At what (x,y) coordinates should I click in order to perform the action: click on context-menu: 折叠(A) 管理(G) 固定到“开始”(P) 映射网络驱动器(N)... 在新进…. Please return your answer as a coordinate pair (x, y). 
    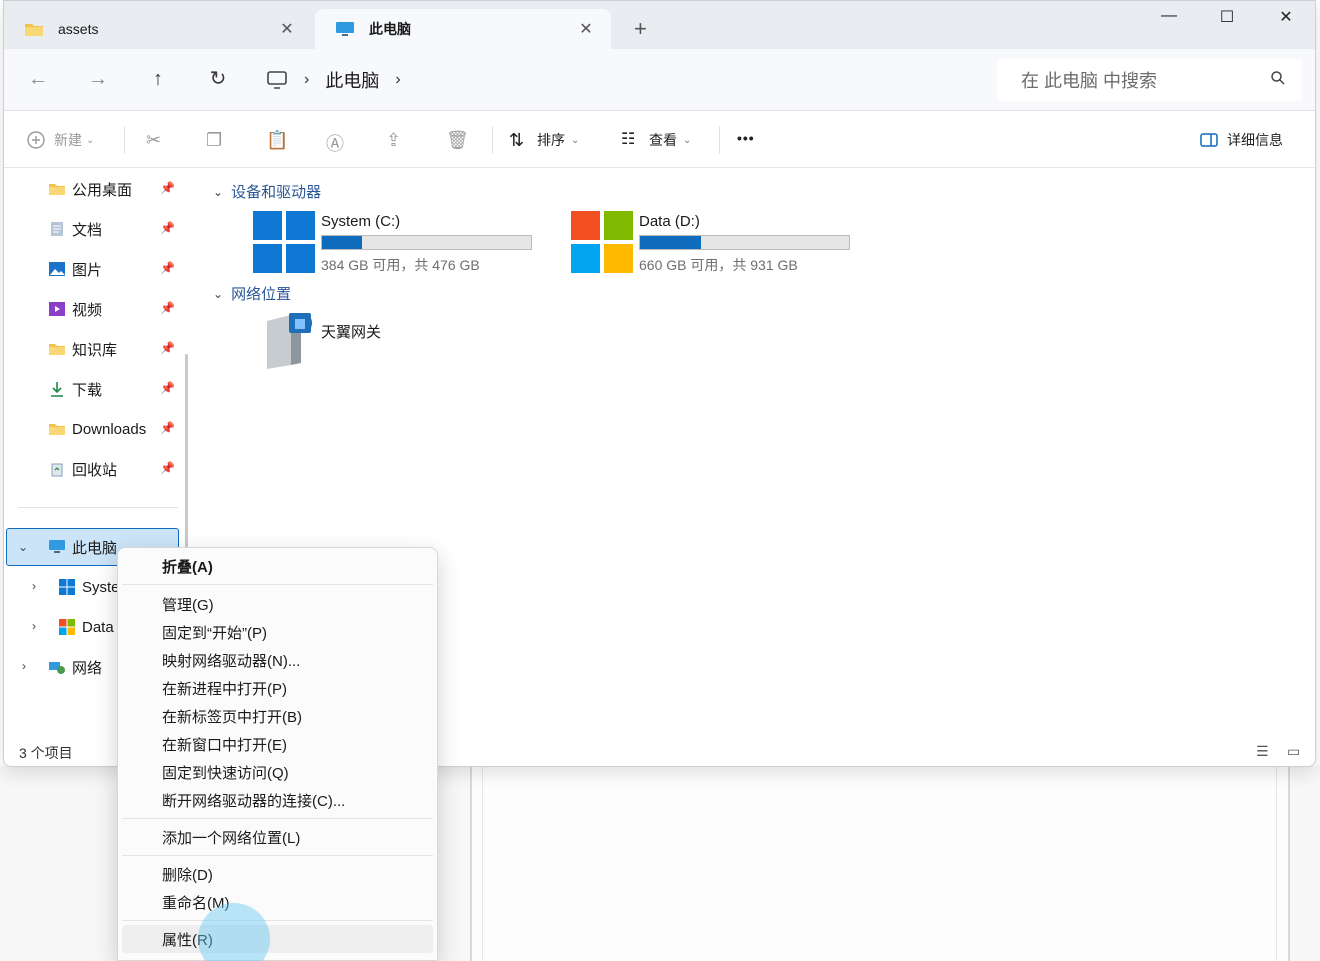
    Looking at the image, I should click on (277, 754).